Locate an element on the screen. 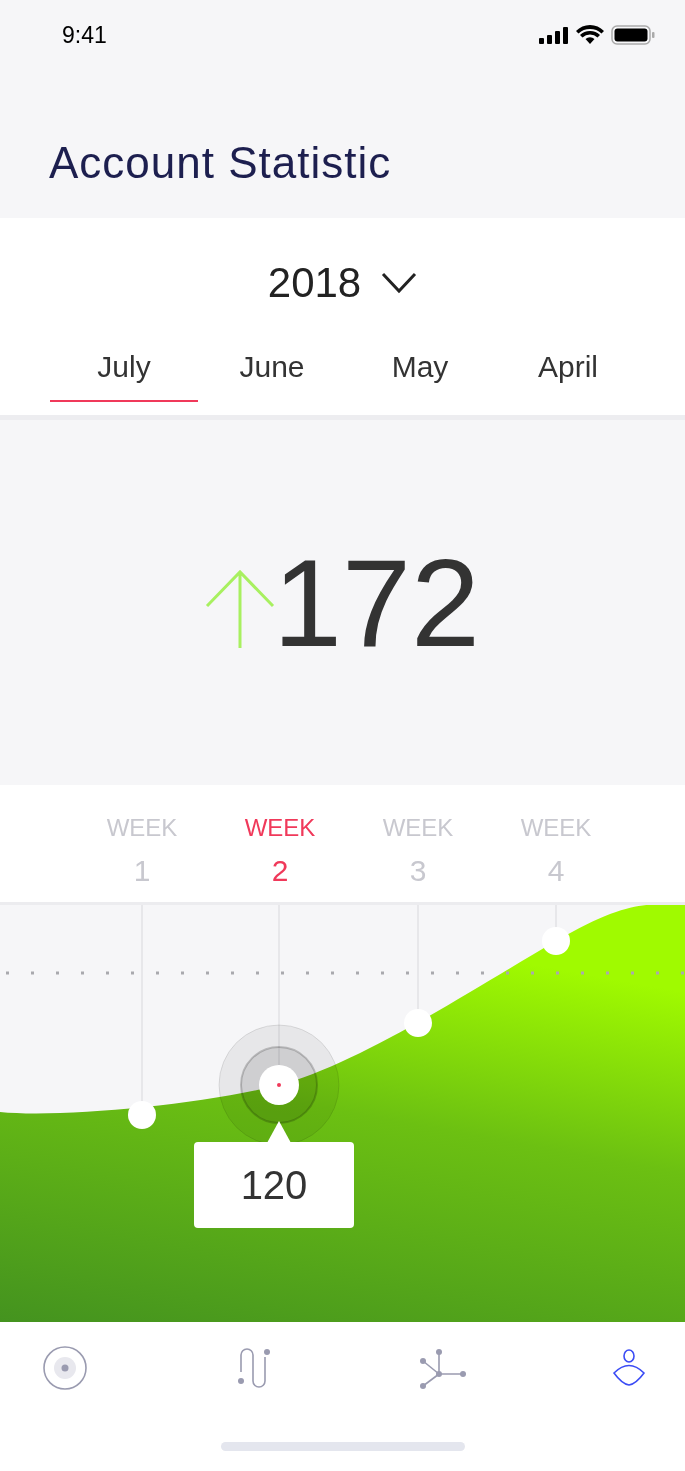 The height and width of the screenshot is (1471, 685). wifi-icon is located at coordinates (590, 35).